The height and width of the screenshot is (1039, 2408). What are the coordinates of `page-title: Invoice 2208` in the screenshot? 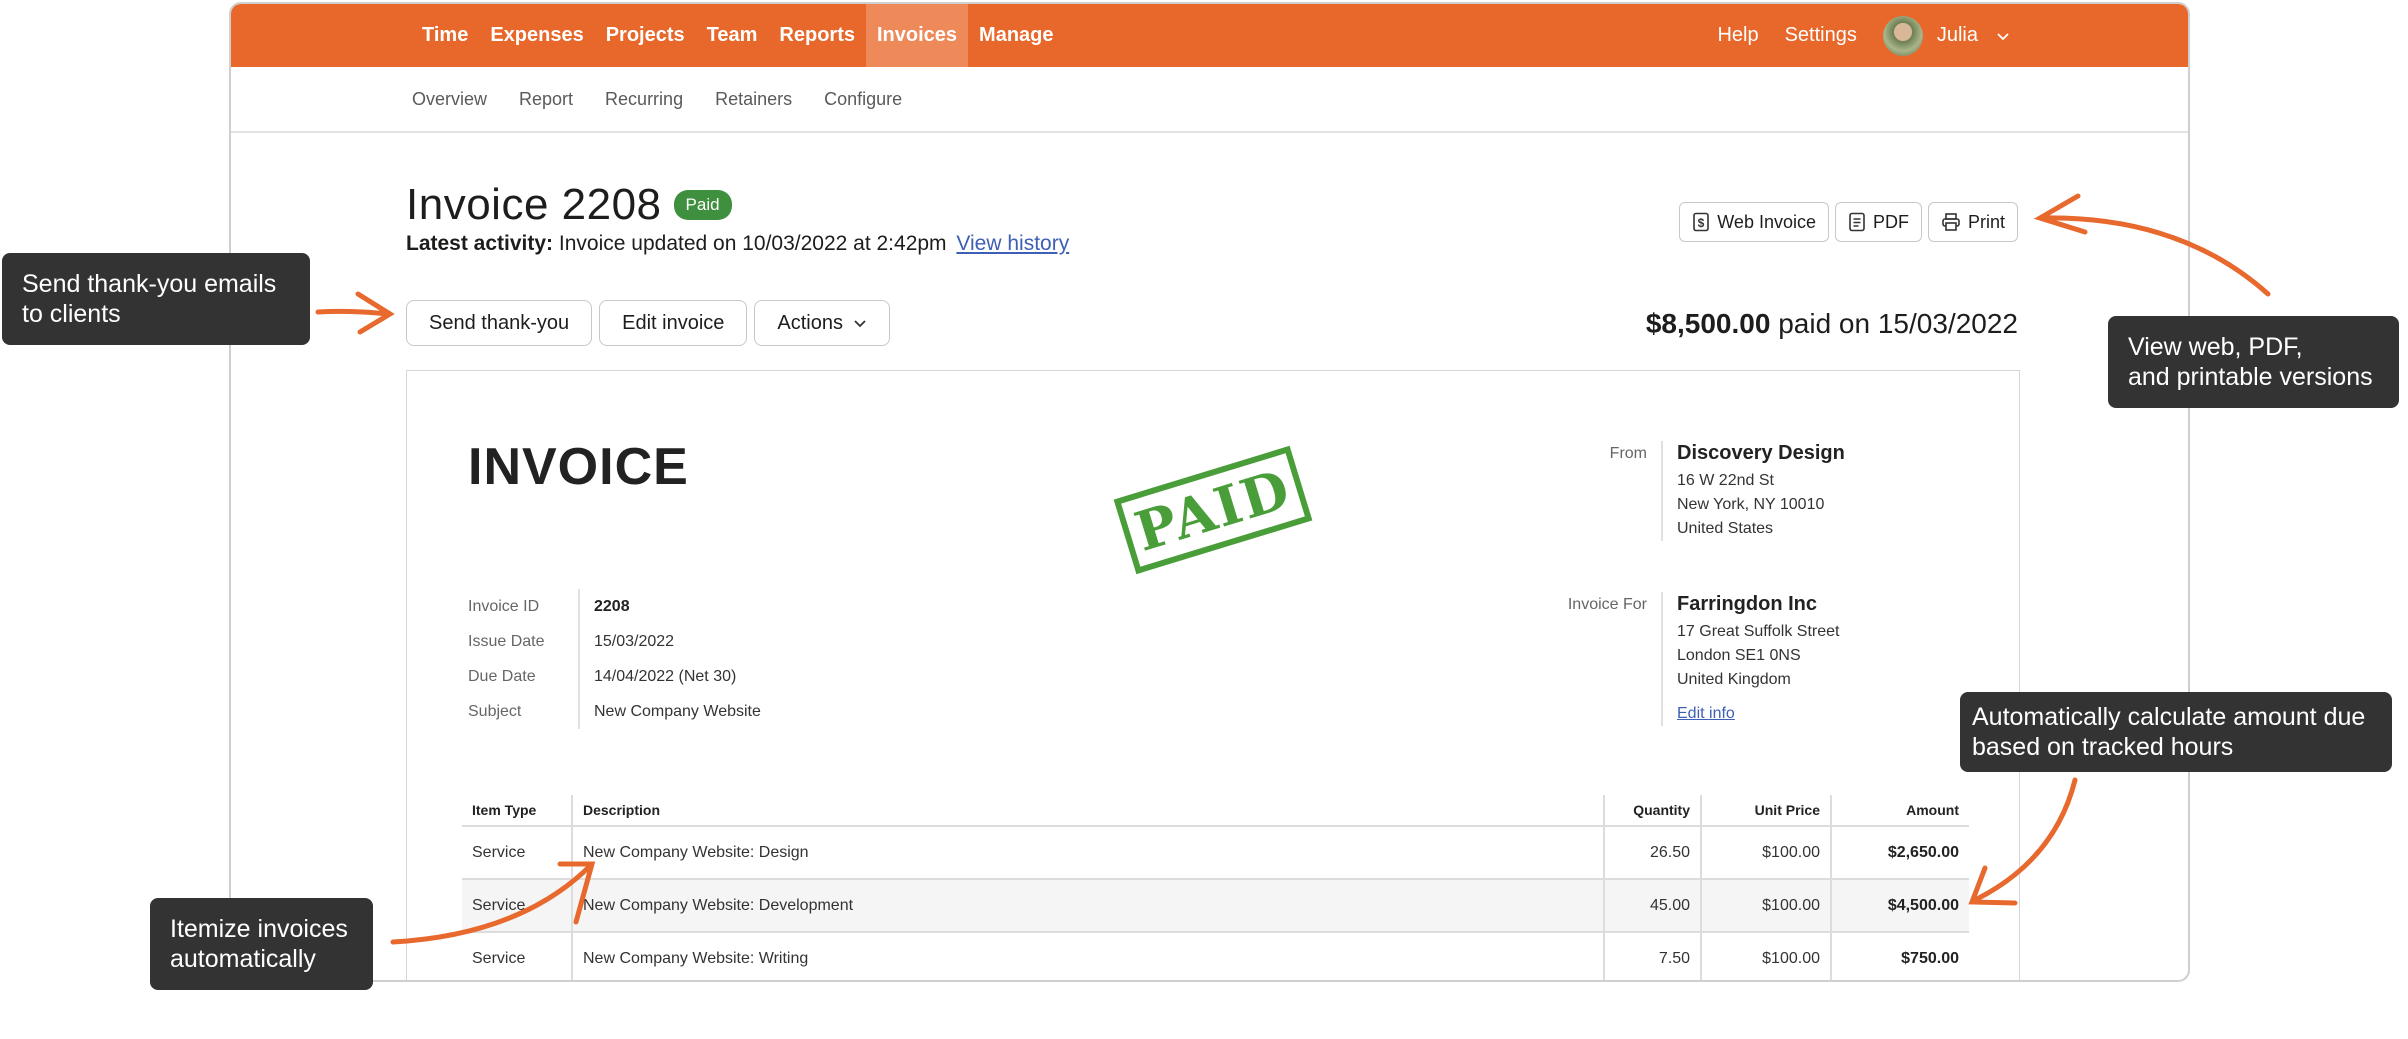 It's located at (534, 204).